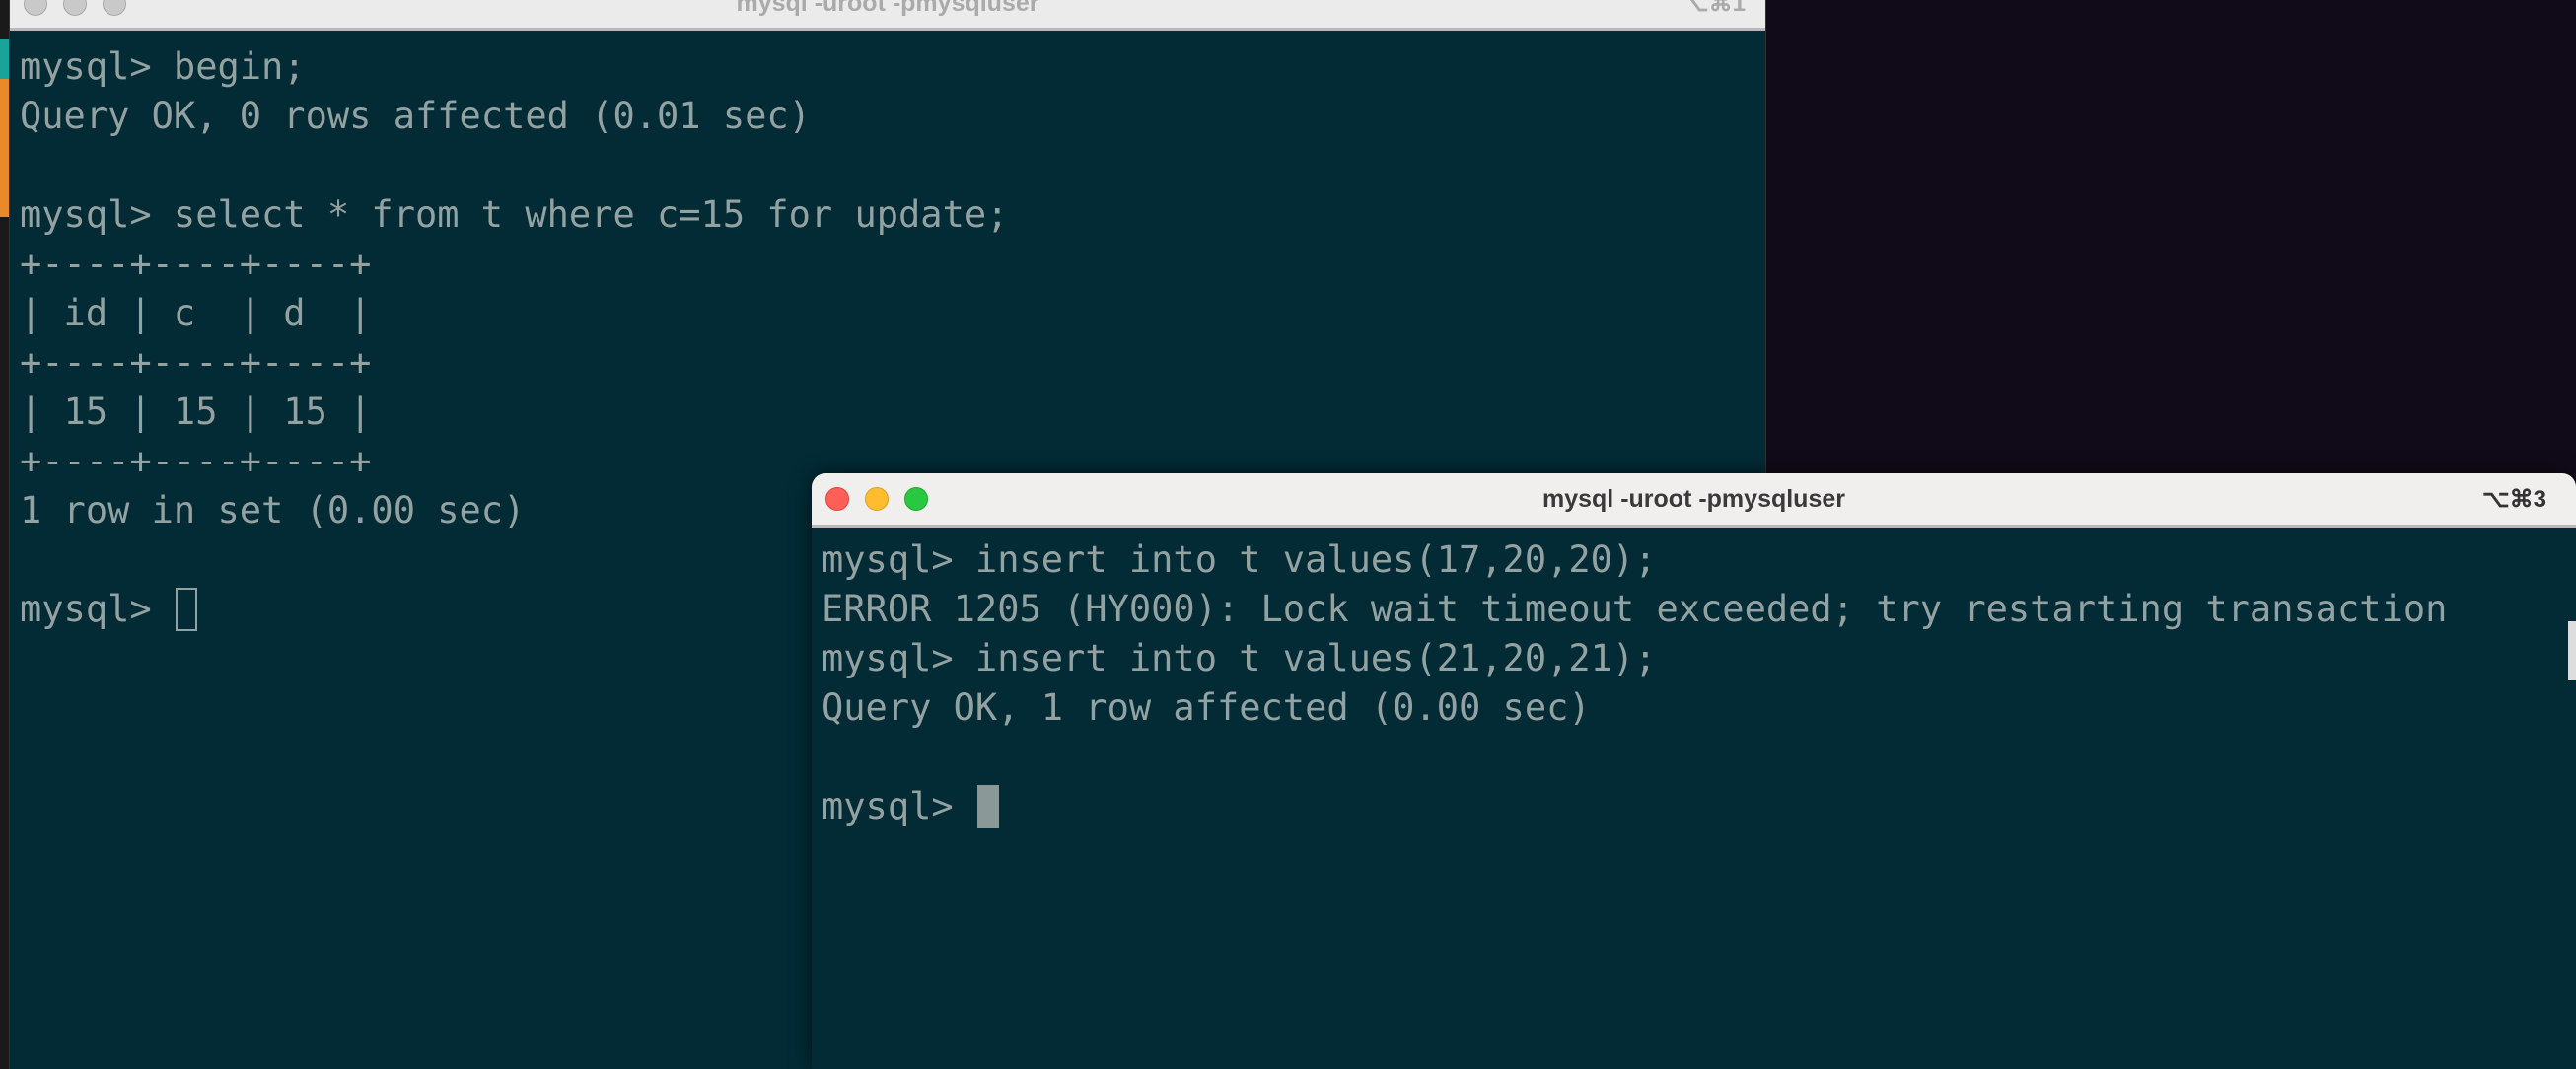 This screenshot has height=1069, width=2576. Describe the element at coordinates (1714, 8) in the screenshot. I see `window-shortcut: ⌥⌘1` at that location.